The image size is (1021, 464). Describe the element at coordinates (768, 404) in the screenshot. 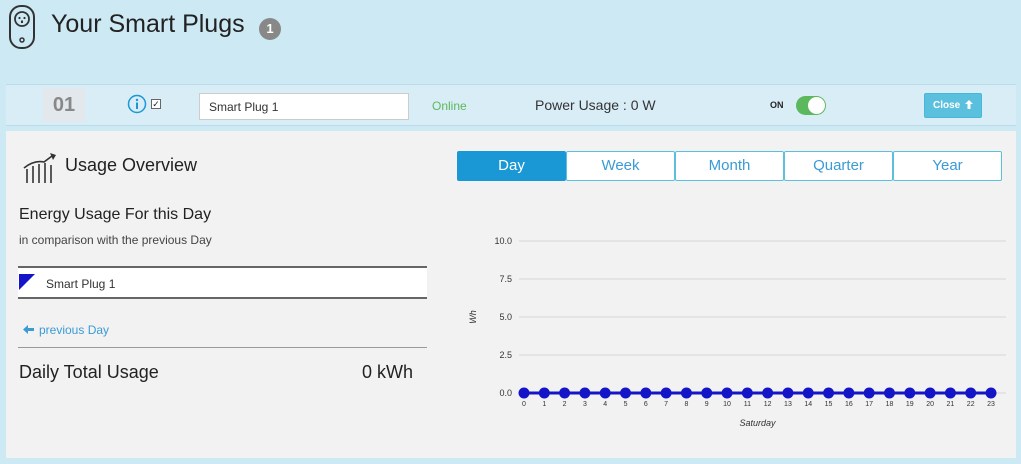

I see `x-tick-label: 12` at that location.